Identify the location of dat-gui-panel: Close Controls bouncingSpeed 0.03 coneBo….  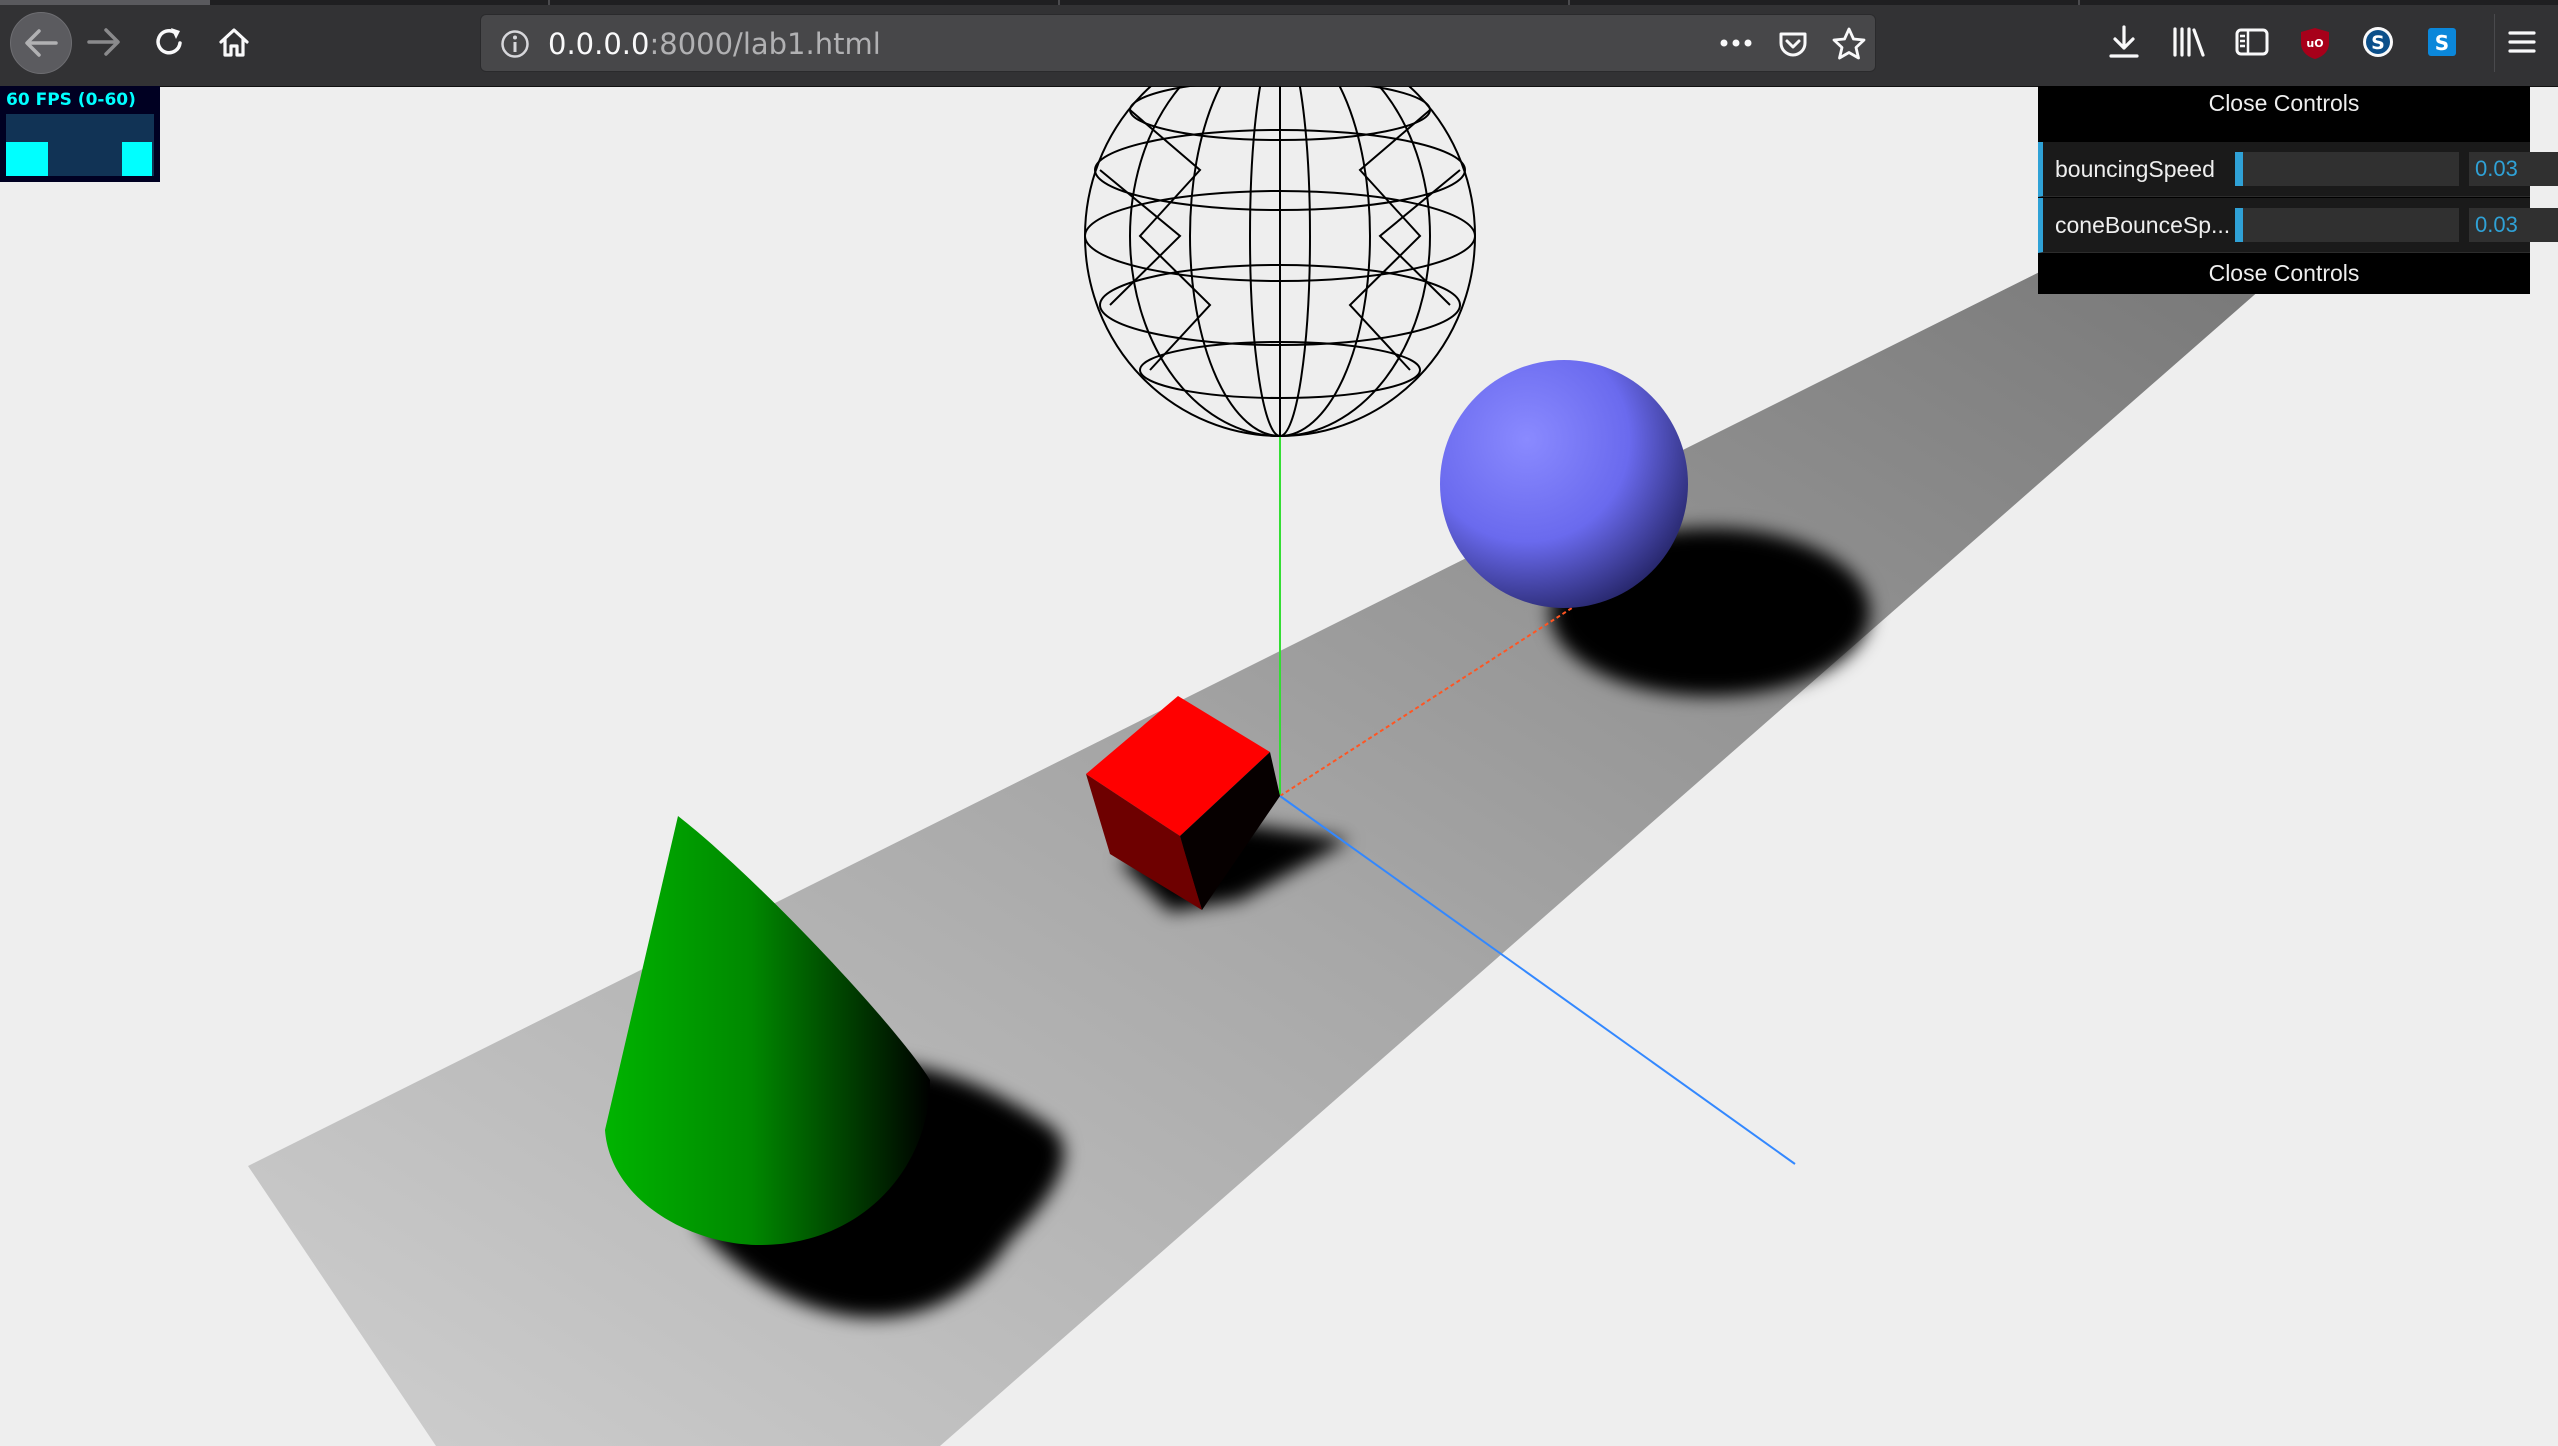
(2298, 190).